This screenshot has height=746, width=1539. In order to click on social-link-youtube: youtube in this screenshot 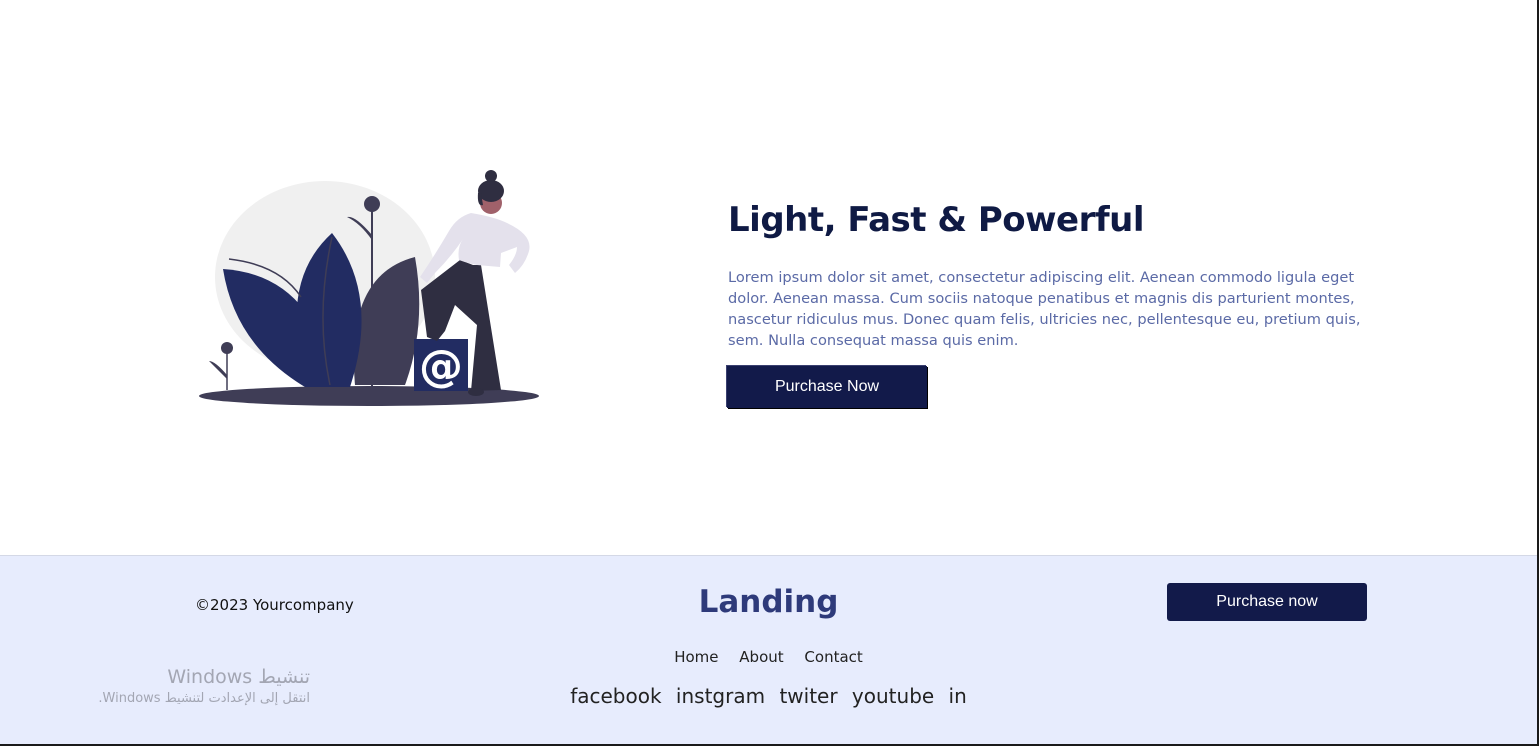, I will do `click(893, 696)`.